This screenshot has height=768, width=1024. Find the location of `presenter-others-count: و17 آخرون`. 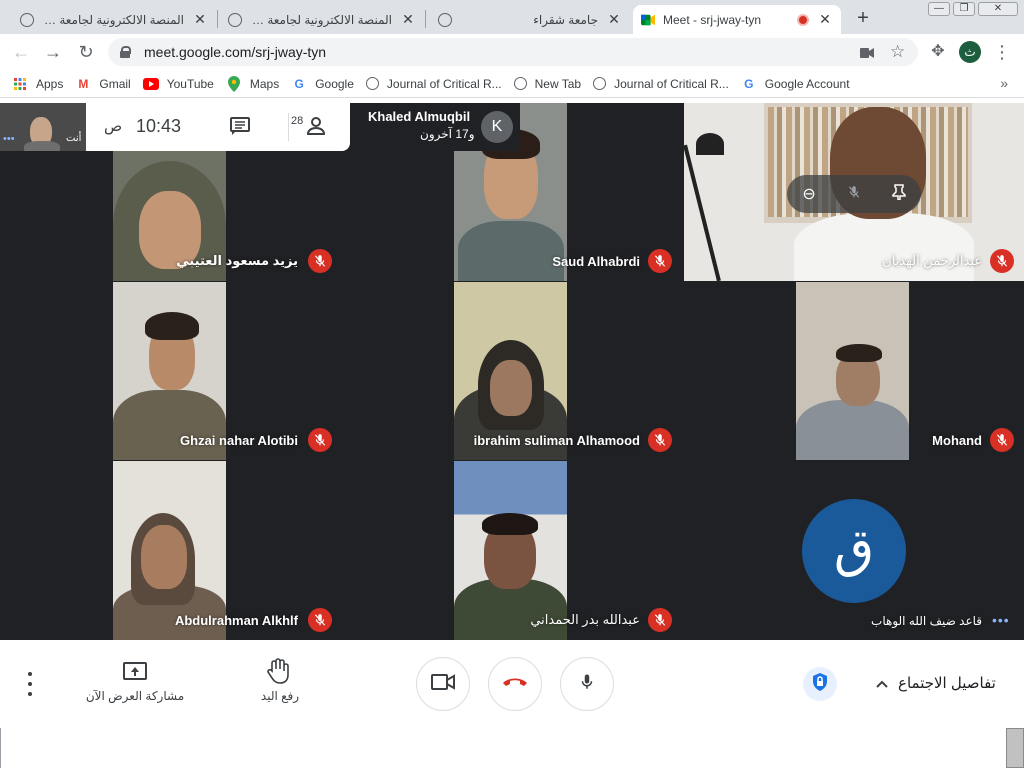

presenter-others-count: و17 آخرون is located at coordinates (447, 134).